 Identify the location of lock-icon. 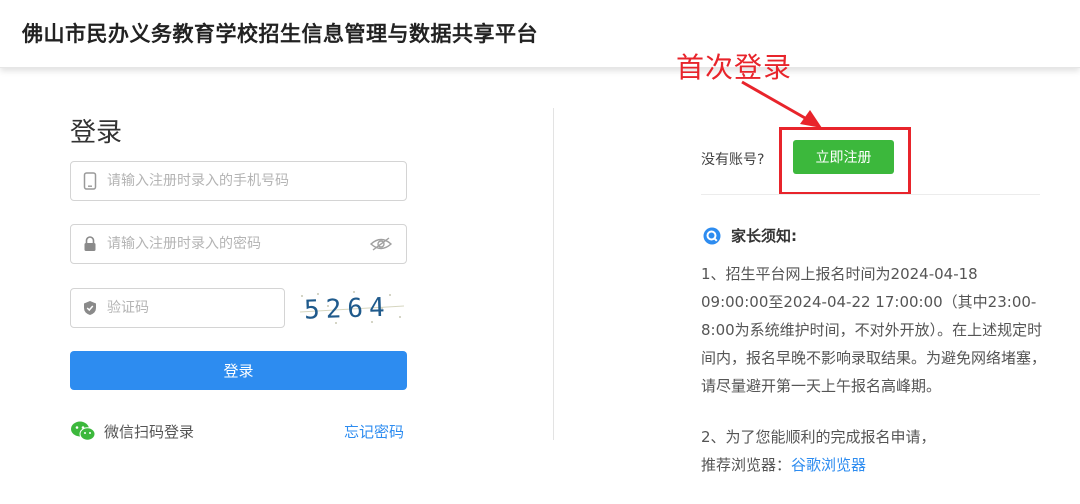
(90, 244).